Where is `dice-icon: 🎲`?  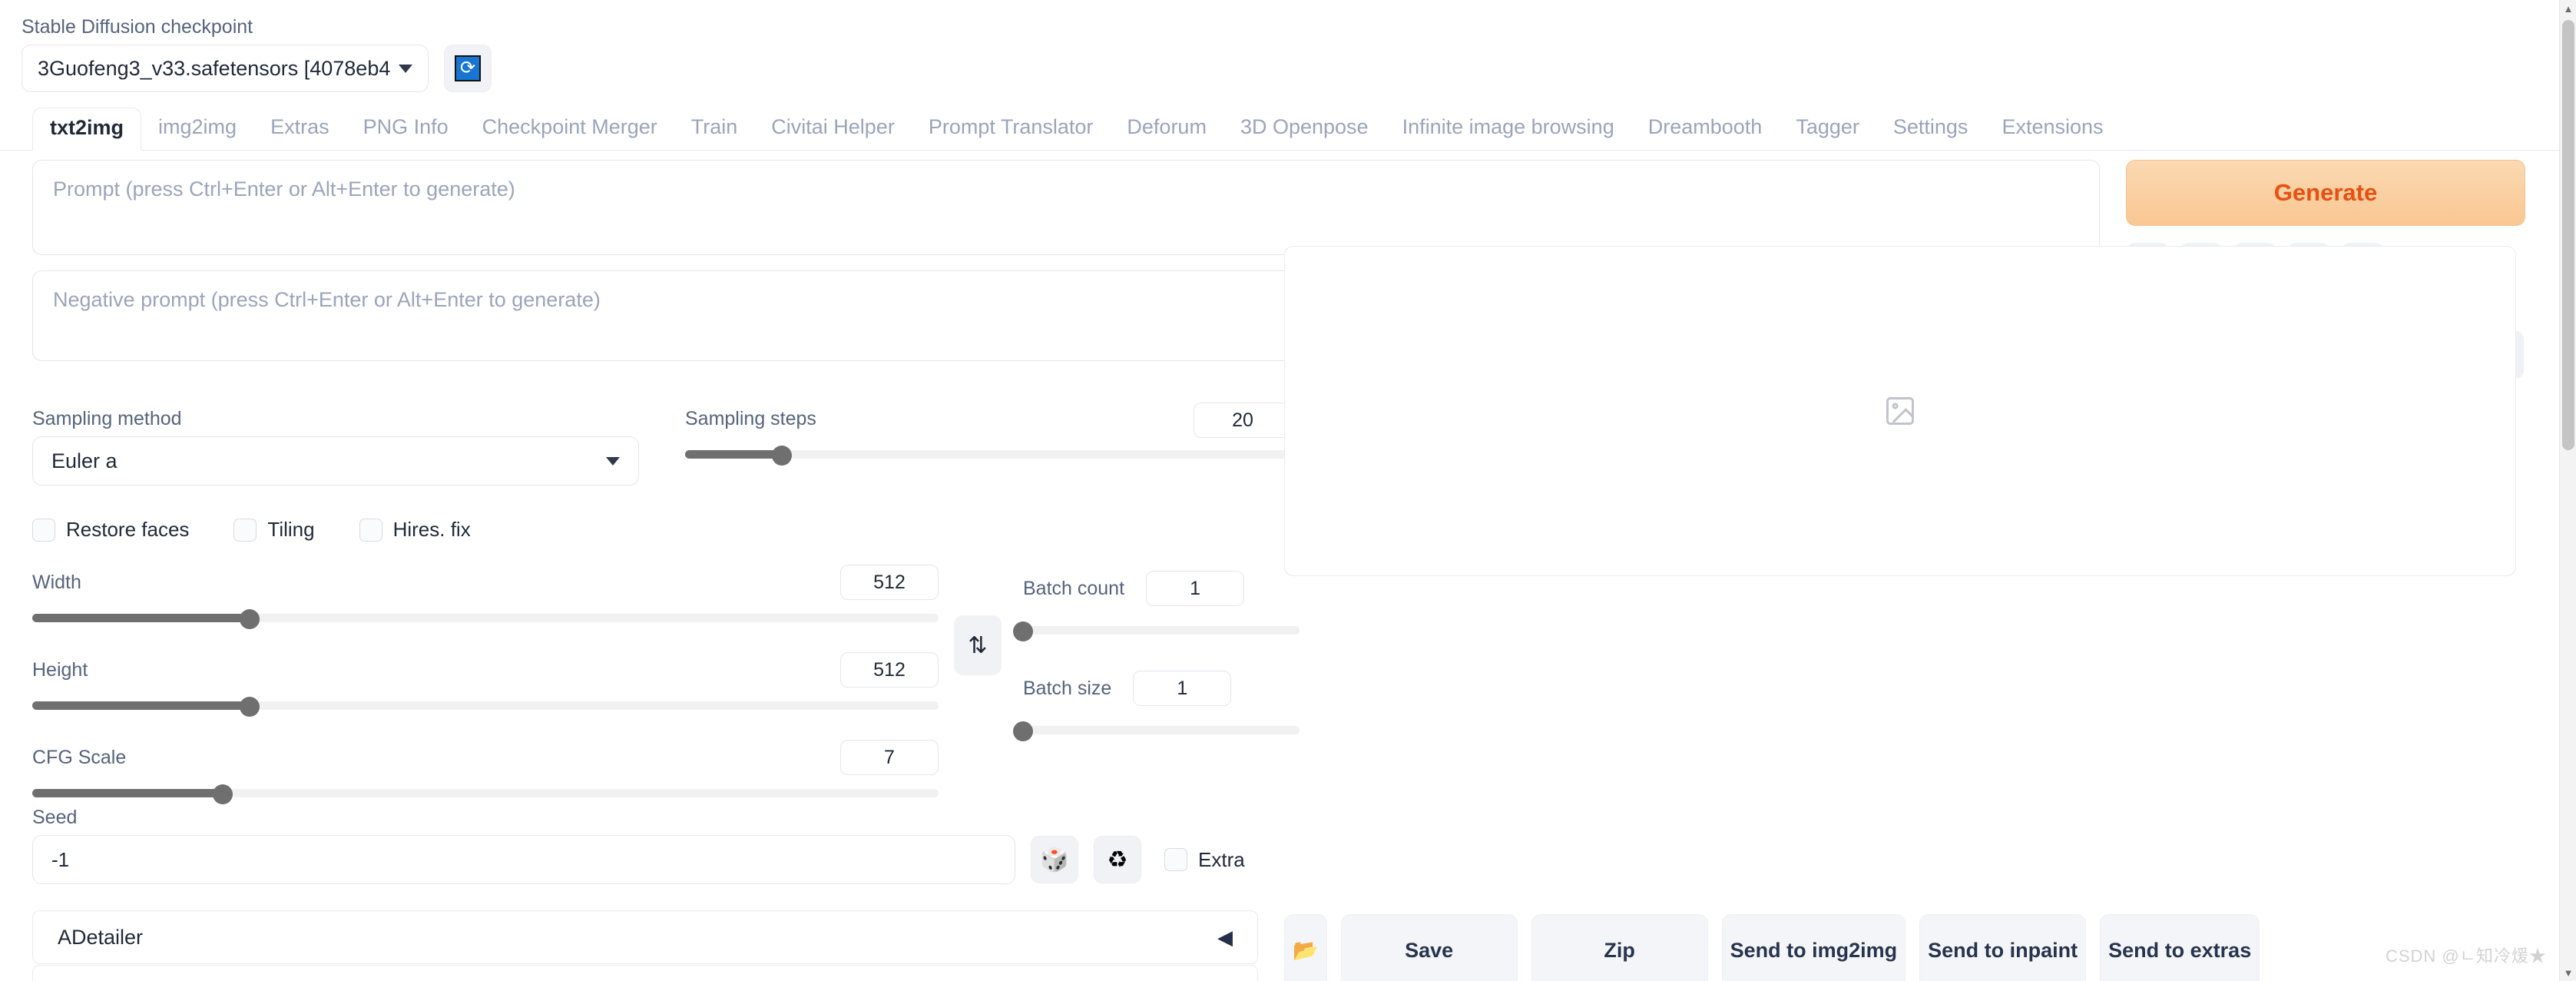 dice-icon: 🎲 is located at coordinates (1054, 860).